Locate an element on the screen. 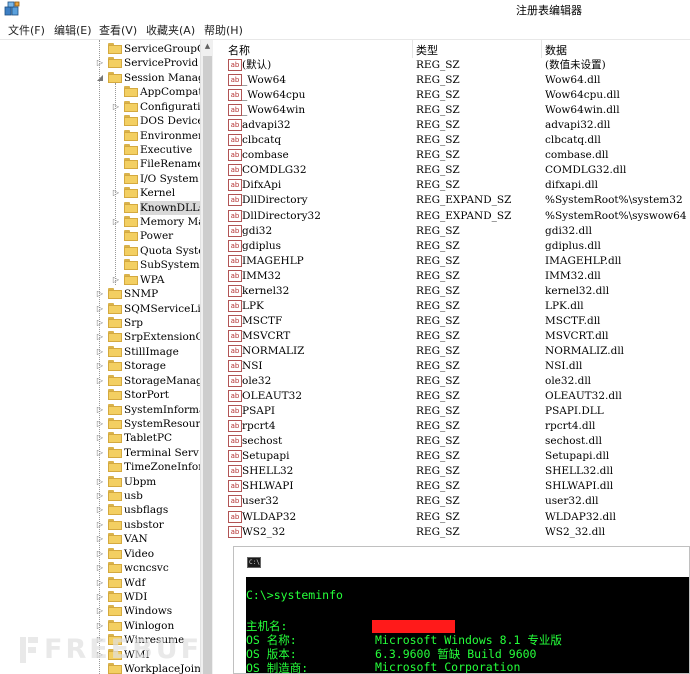 This screenshot has width=690, height=674. tree-item: ▷ StorageManage is located at coordinates (154, 381).